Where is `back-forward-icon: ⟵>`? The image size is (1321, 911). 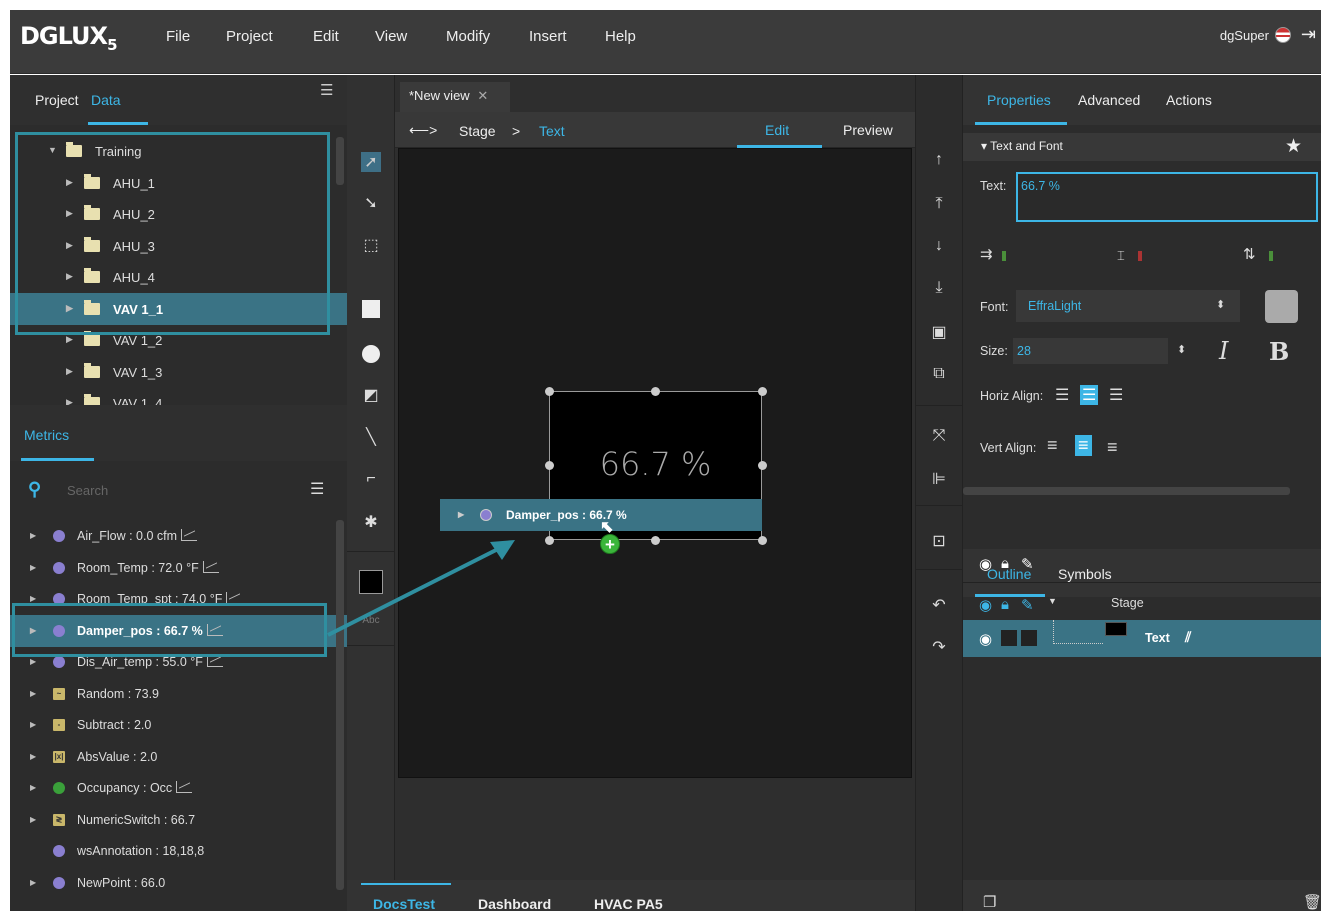 back-forward-icon: ⟵> is located at coordinates (423, 130).